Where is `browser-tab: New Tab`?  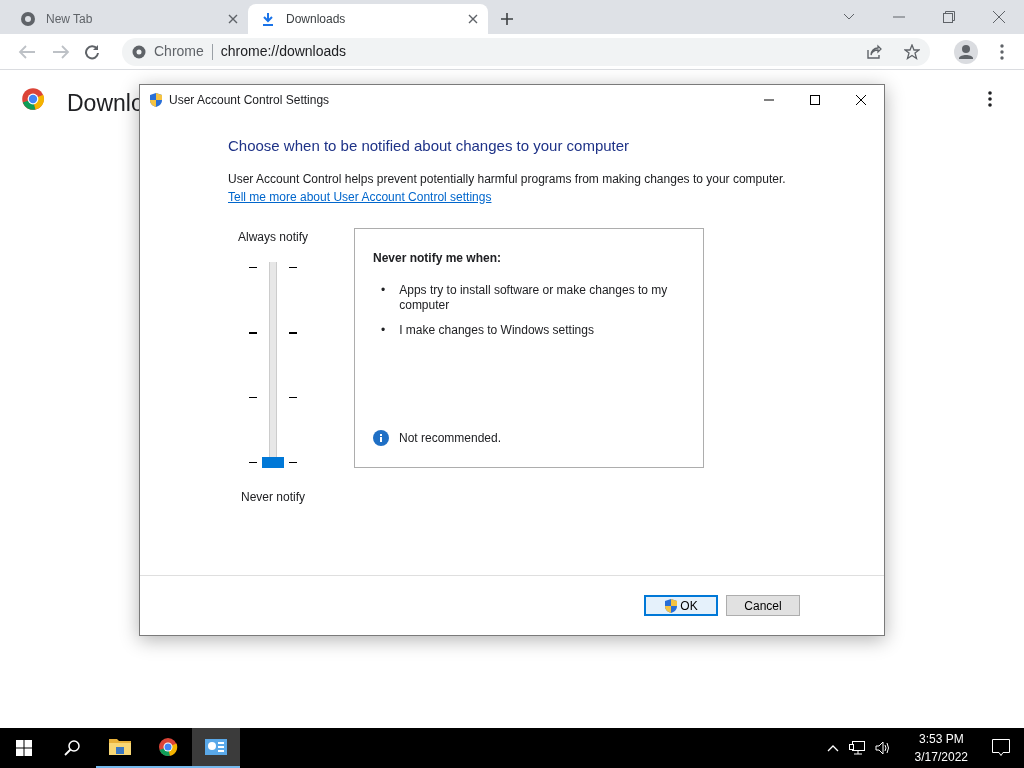
browser-tab: New Tab is located at coordinates (128, 19).